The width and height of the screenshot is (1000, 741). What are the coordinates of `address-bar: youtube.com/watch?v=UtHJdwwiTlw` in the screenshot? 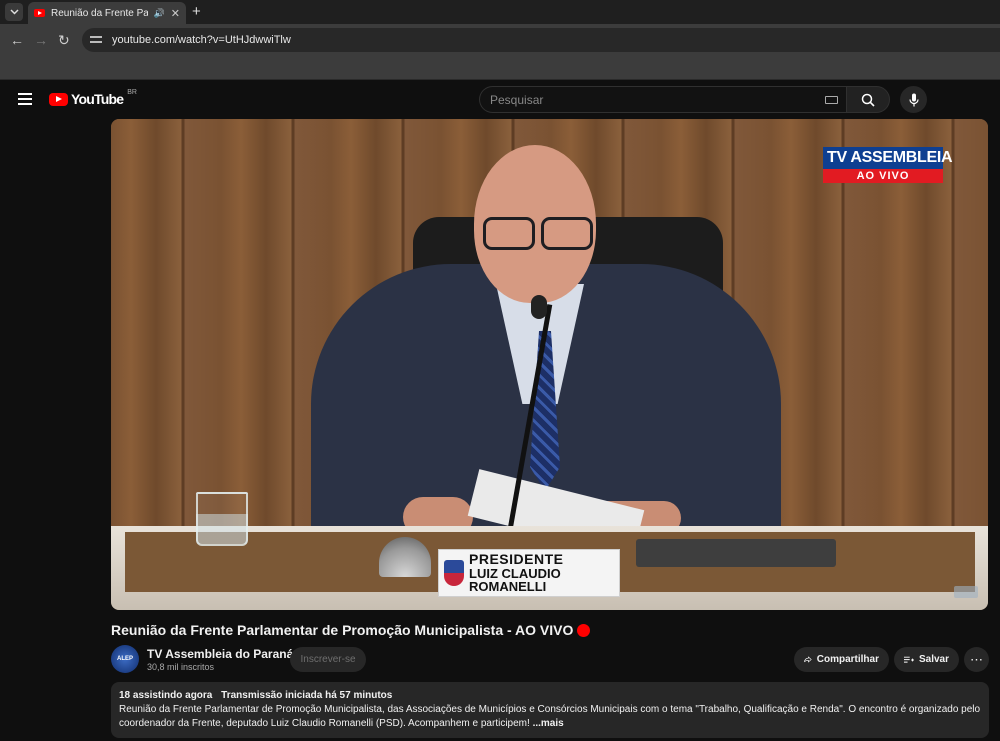 It's located at (541, 40).